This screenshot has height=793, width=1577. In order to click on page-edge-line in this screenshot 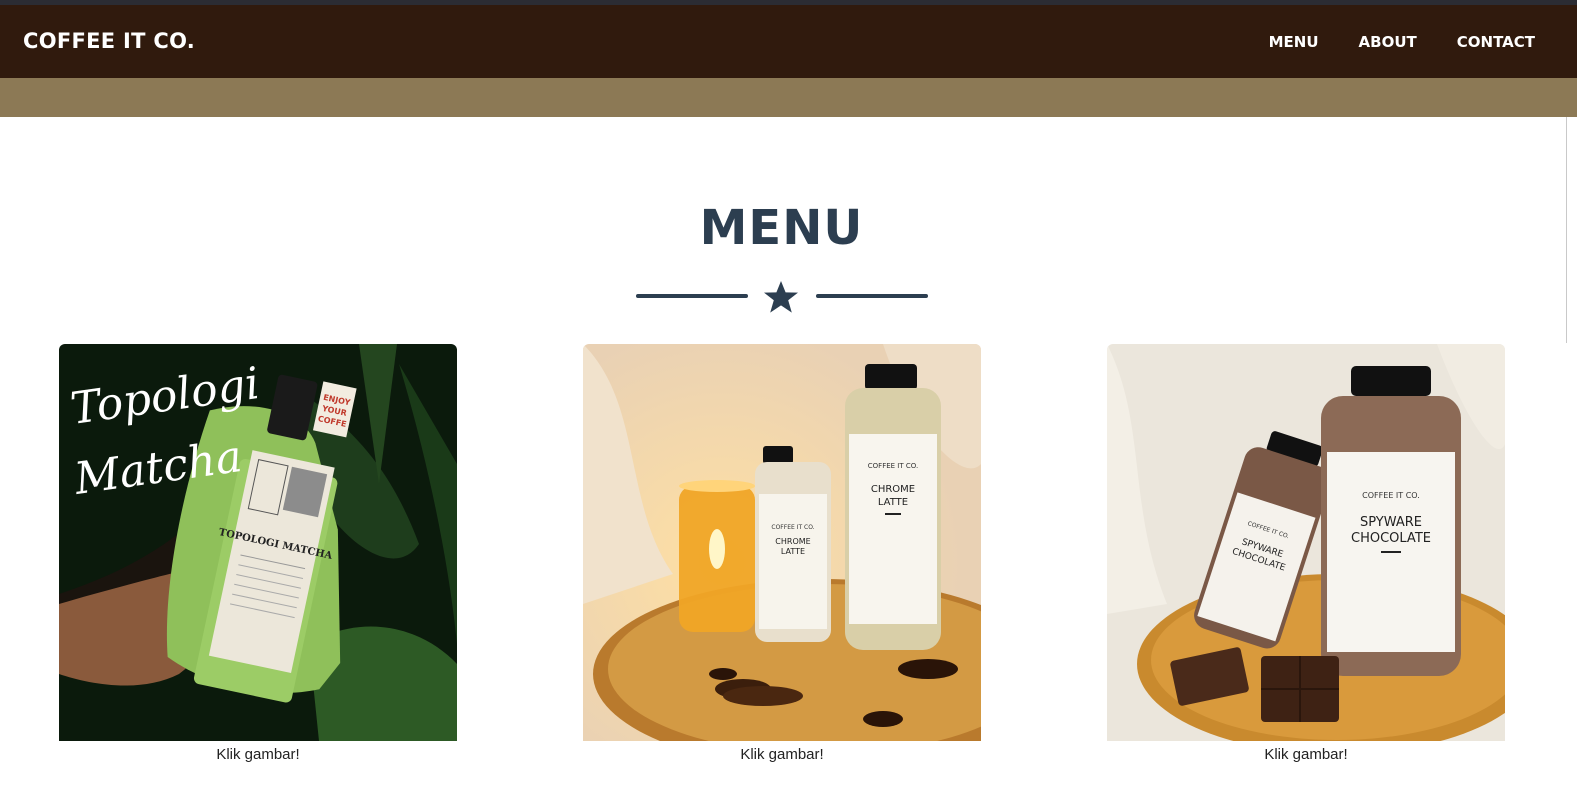, I will do `click(1566, 230)`.